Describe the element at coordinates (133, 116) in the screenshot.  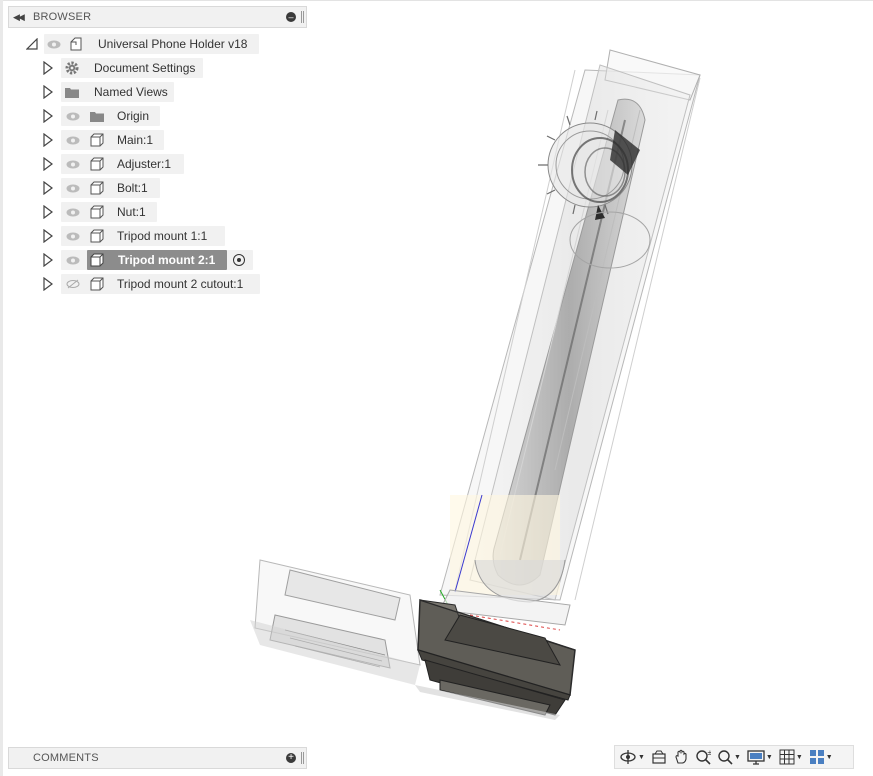
I see `tree-item-label: Origin` at that location.